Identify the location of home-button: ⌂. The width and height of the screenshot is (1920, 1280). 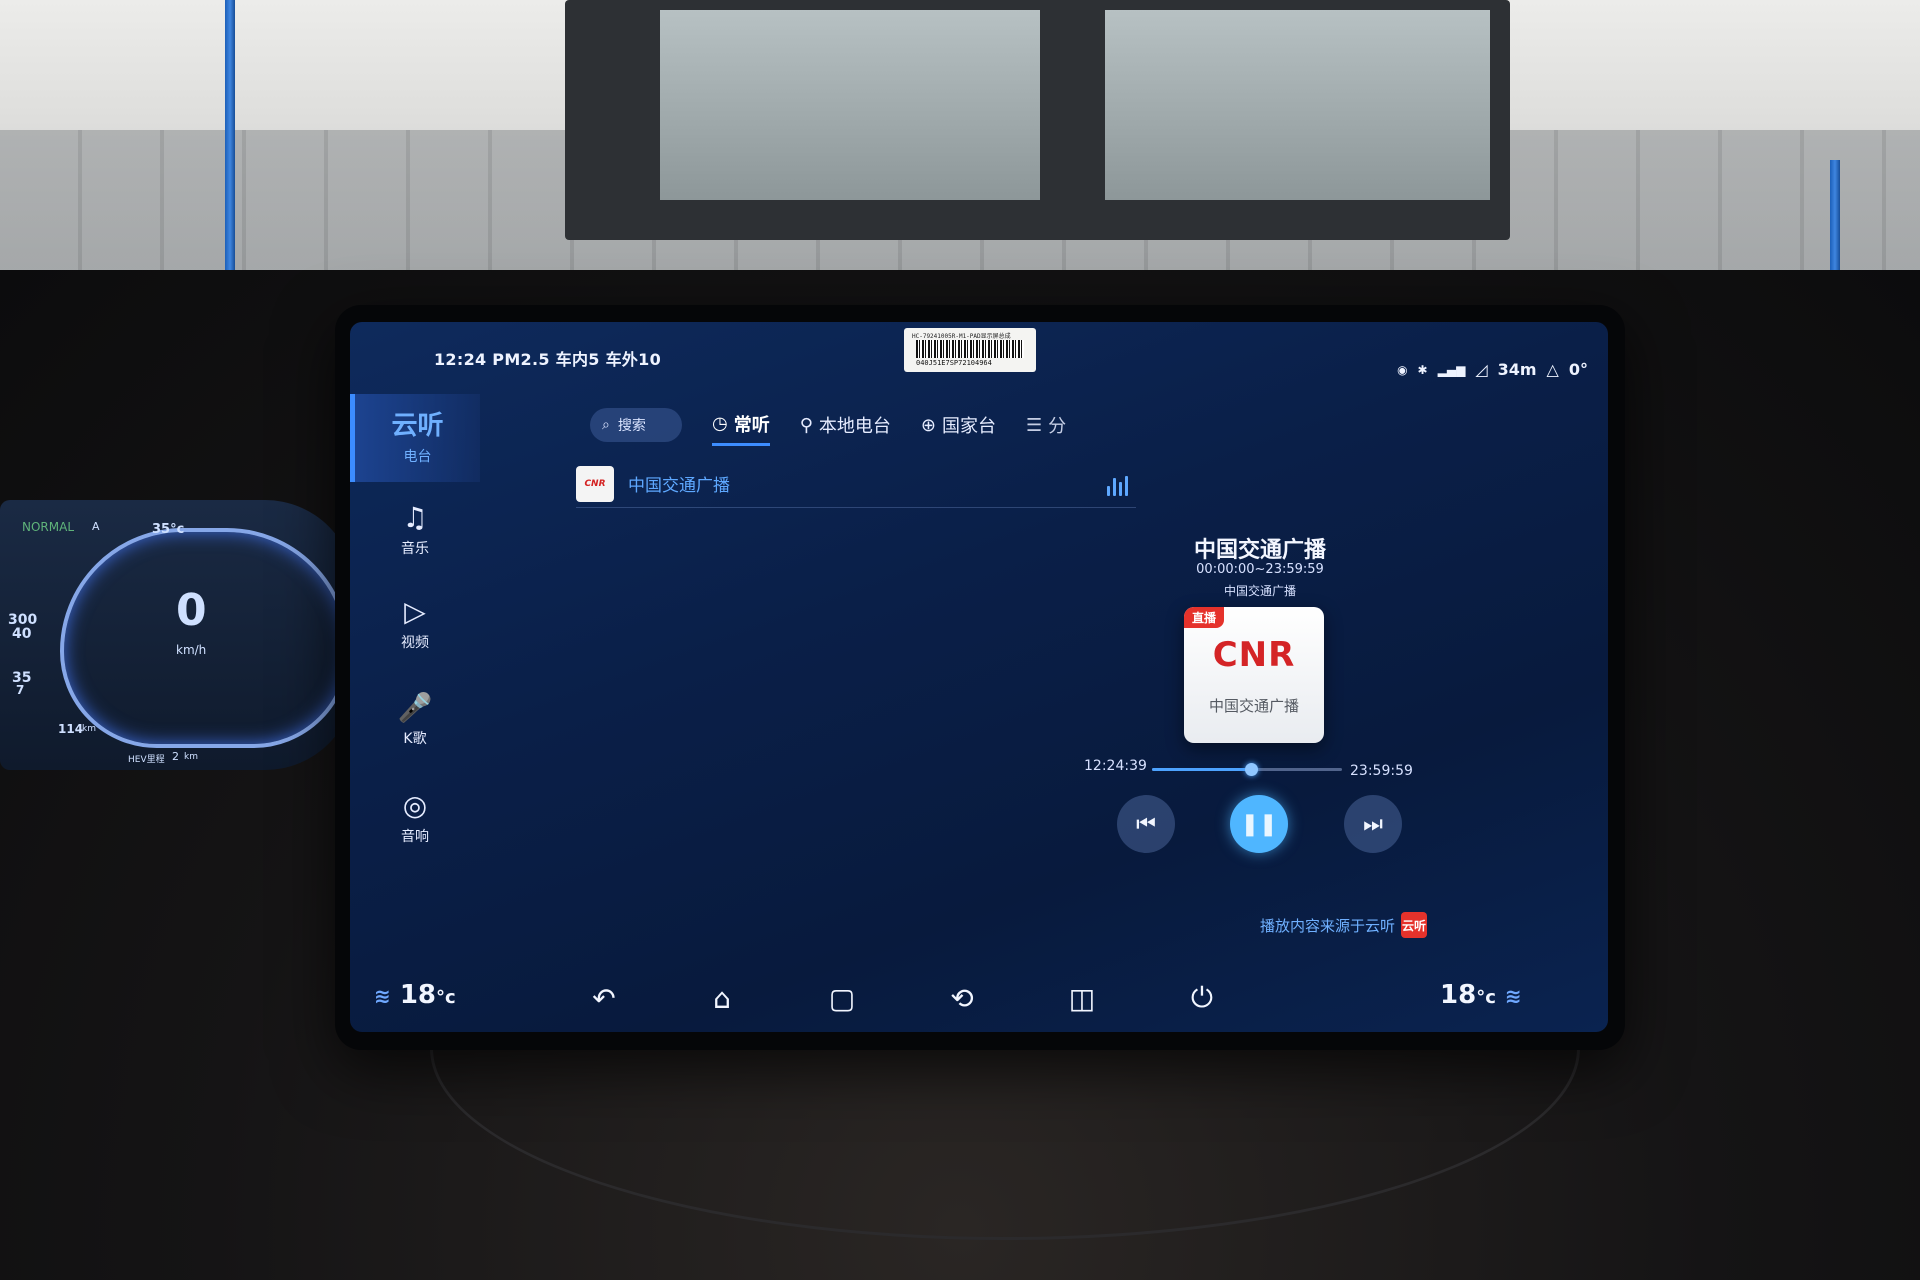
(722, 998).